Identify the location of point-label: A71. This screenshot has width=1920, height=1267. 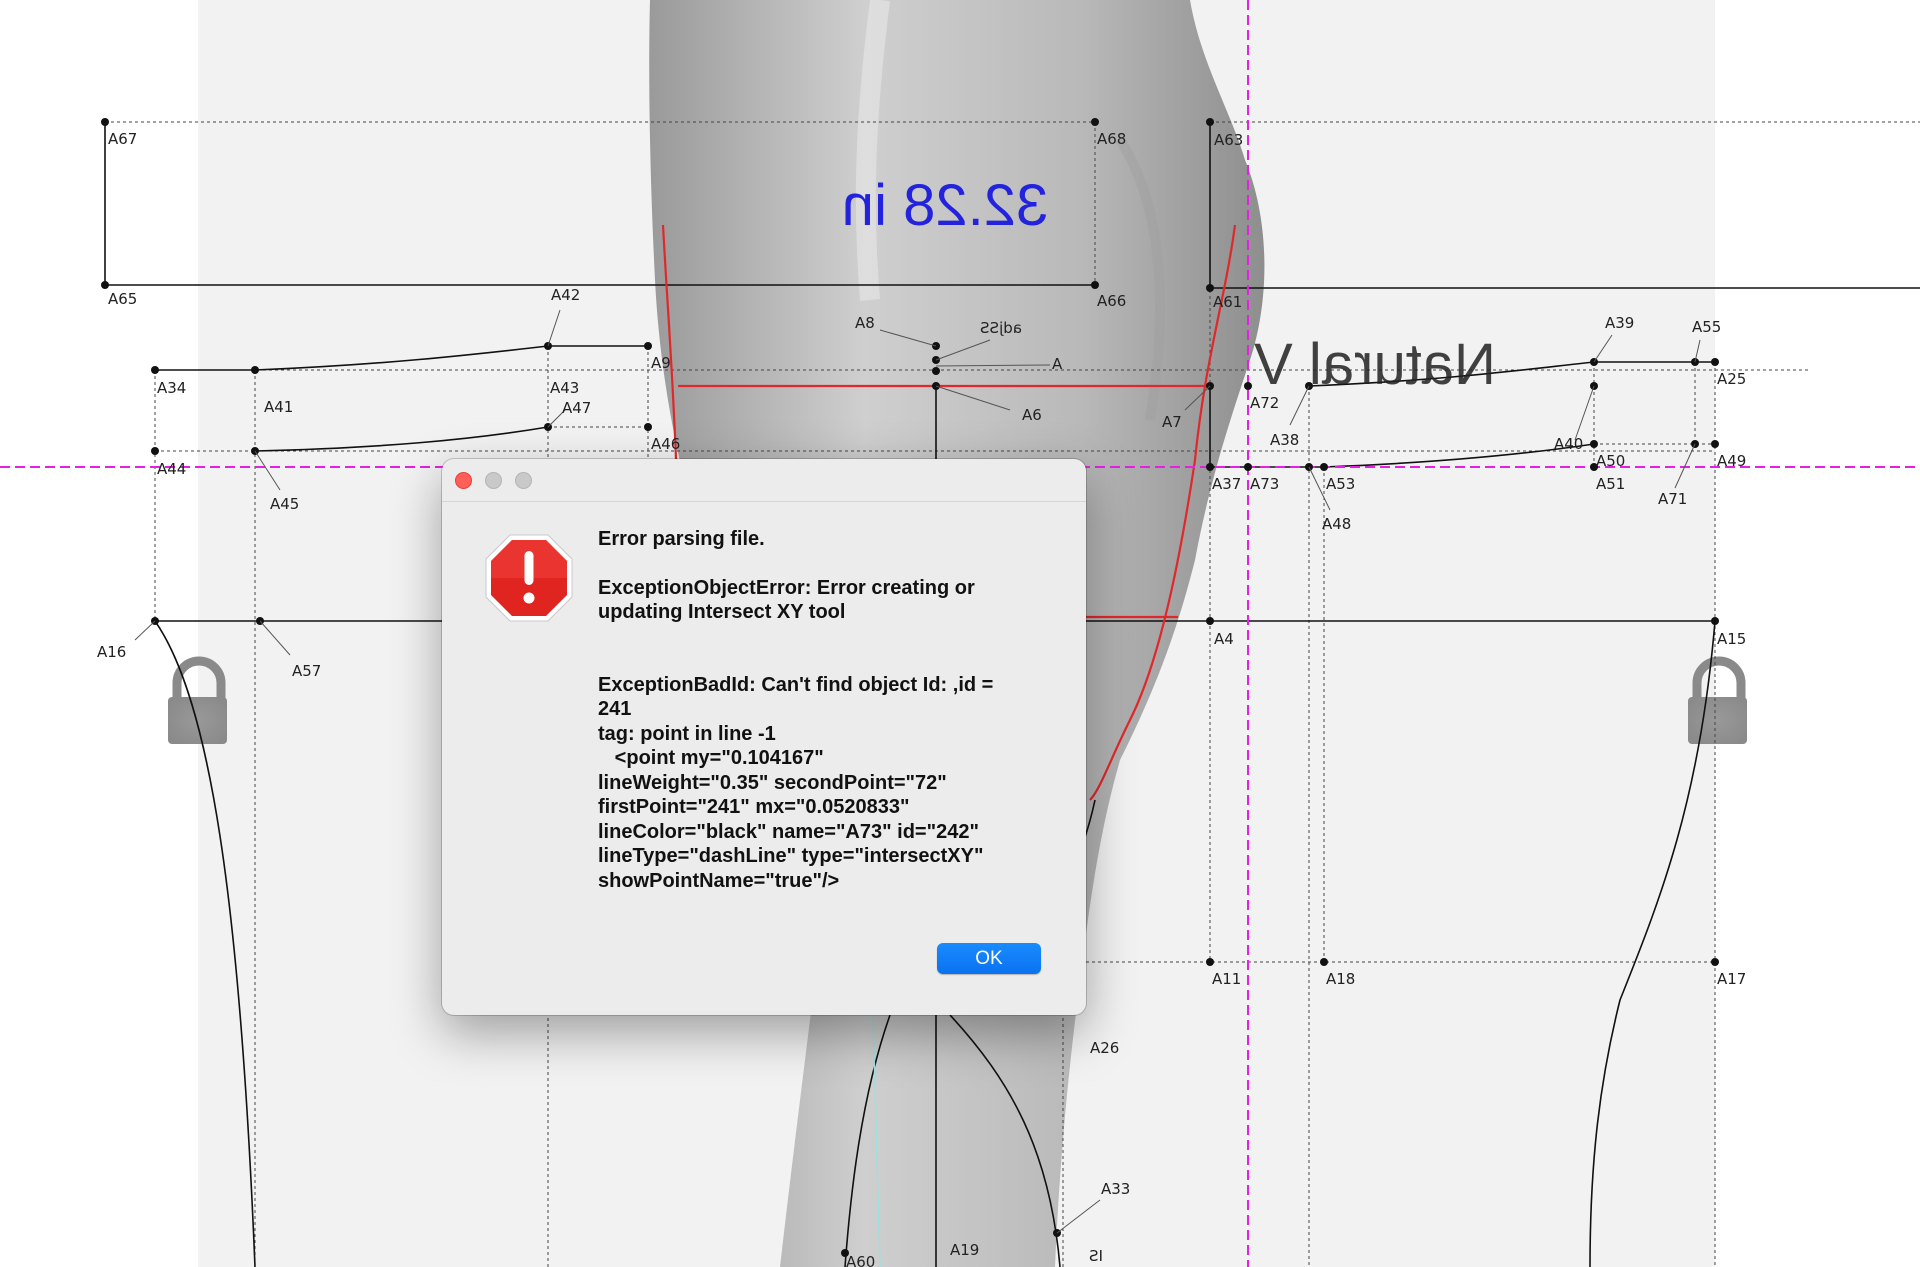
(1672, 499).